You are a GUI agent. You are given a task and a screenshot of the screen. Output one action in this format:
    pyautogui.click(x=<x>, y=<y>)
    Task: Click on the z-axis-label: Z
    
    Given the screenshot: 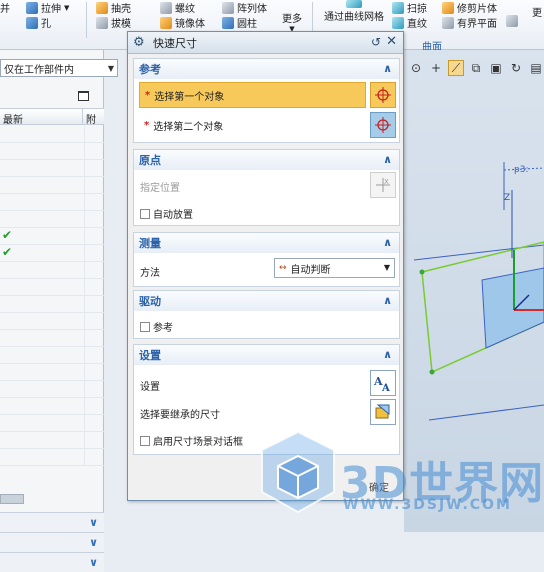 What is the action you would take?
    pyautogui.click(x=507, y=198)
    